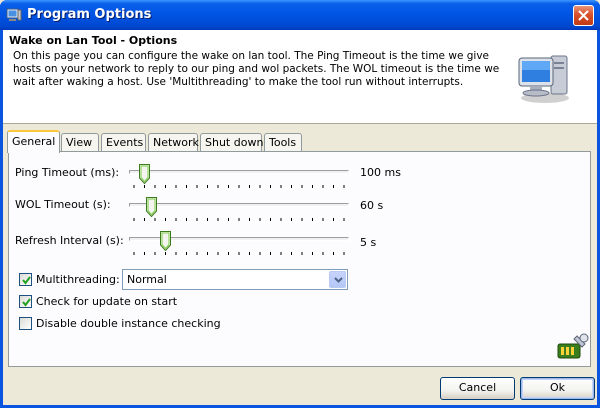  What do you see at coordinates (368, 242) in the screenshot?
I see `refresh-interval-value: 5 s` at bounding box center [368, 242].